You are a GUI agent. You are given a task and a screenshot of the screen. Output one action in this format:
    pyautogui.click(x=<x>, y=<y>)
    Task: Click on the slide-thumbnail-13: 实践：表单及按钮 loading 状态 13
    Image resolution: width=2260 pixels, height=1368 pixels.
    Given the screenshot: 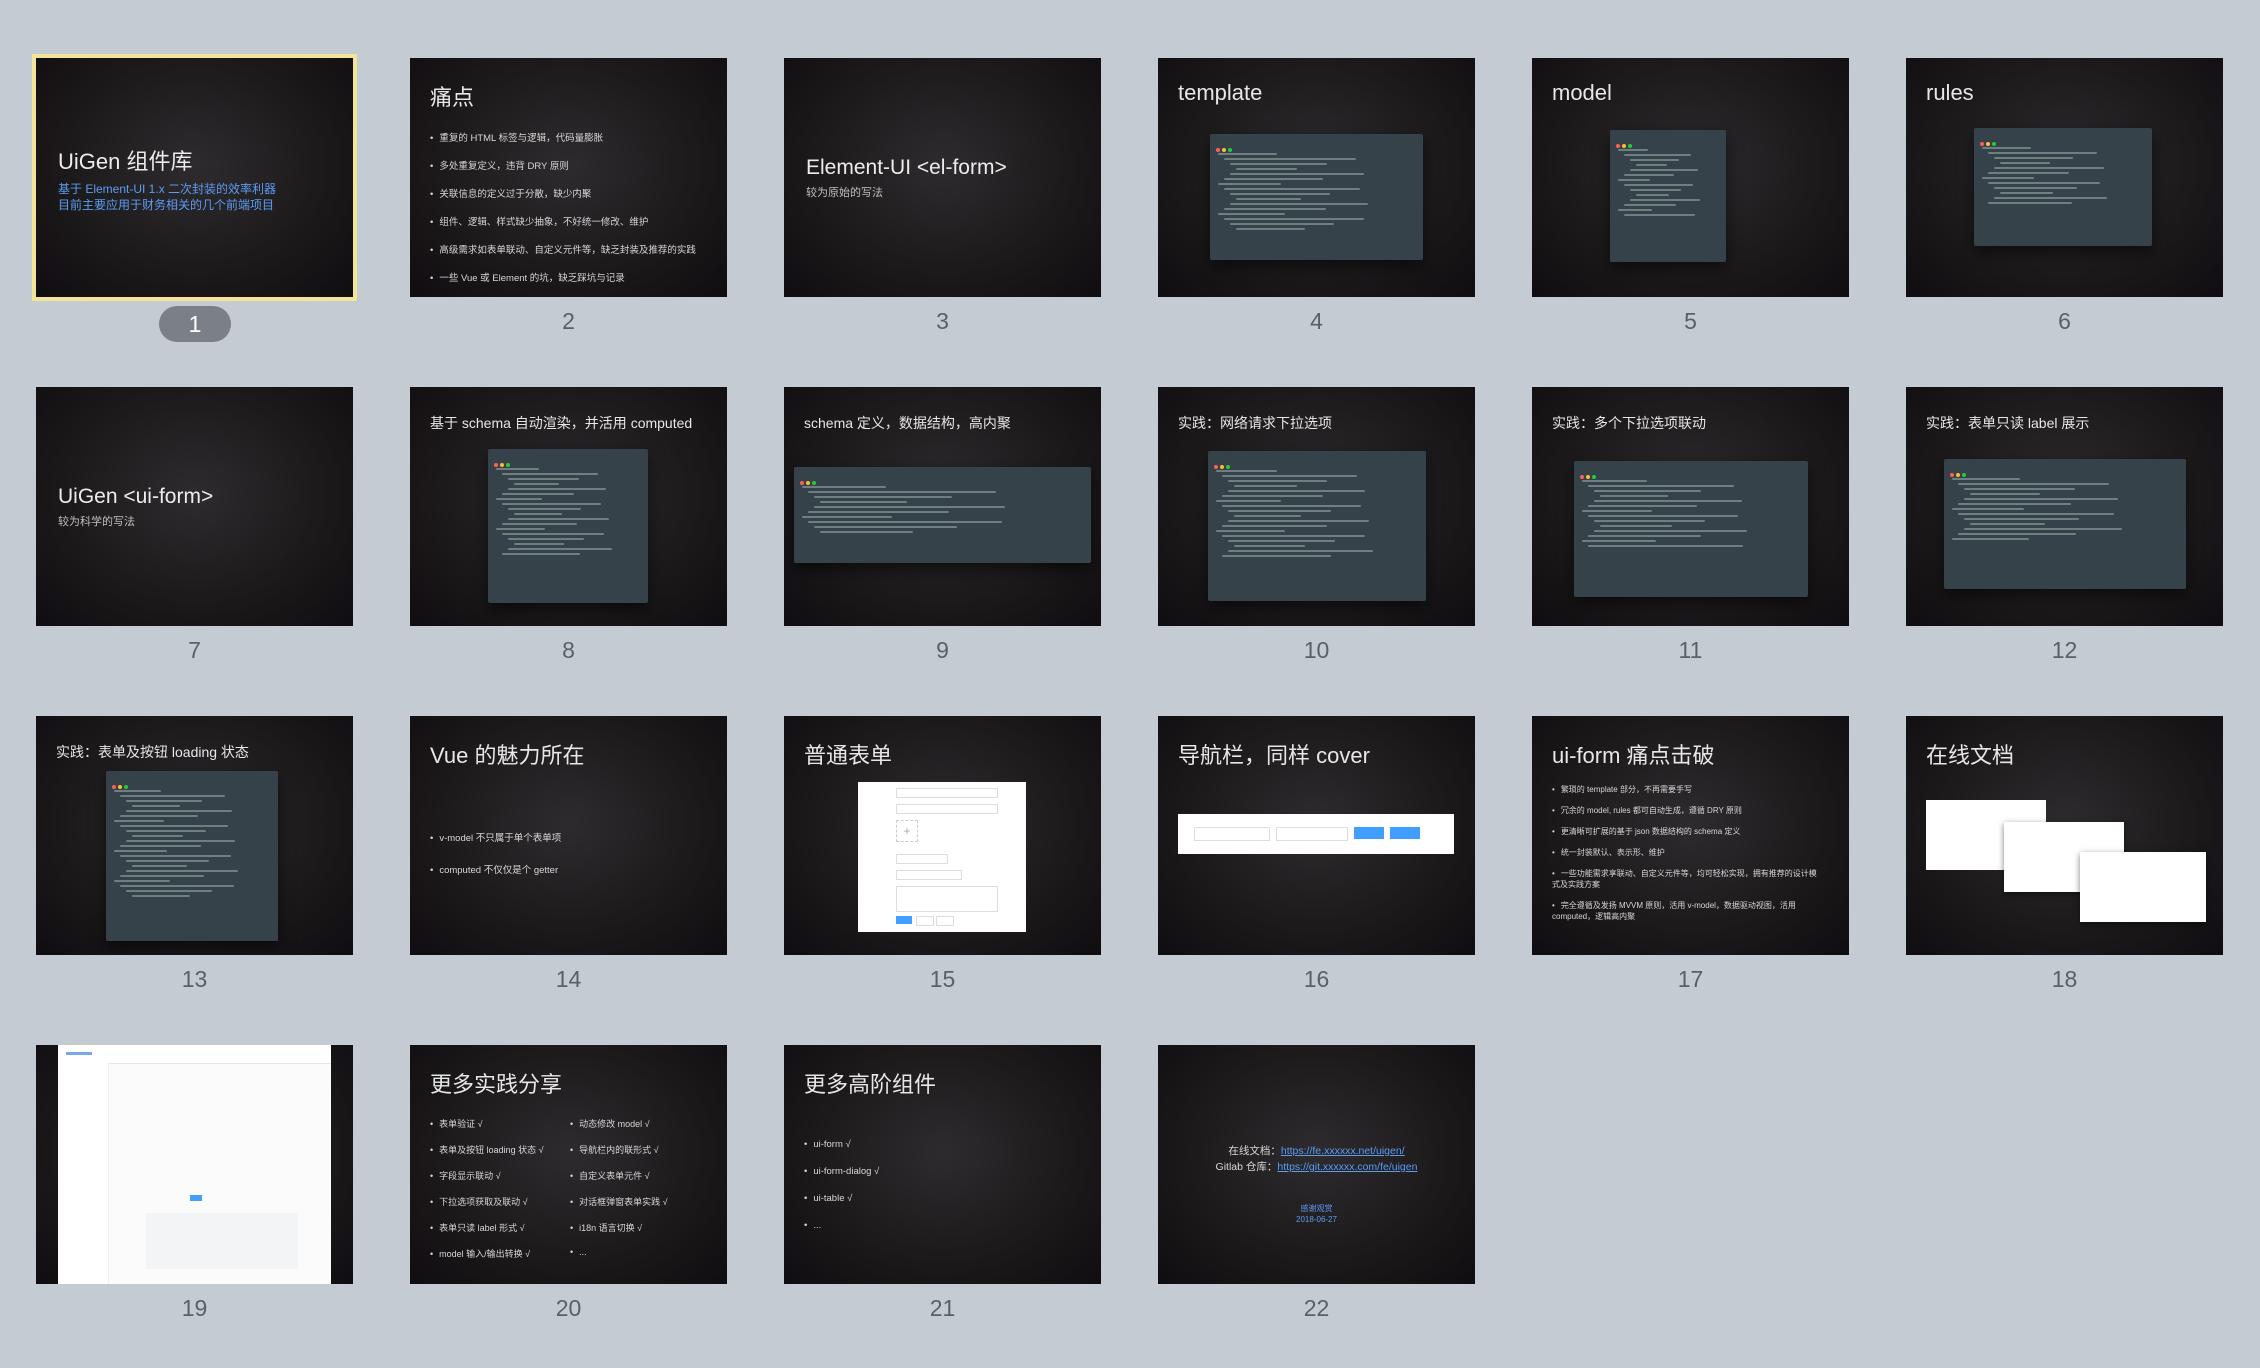 What is the action you would take?
    pyautogui.click(x=194, y=854)
    